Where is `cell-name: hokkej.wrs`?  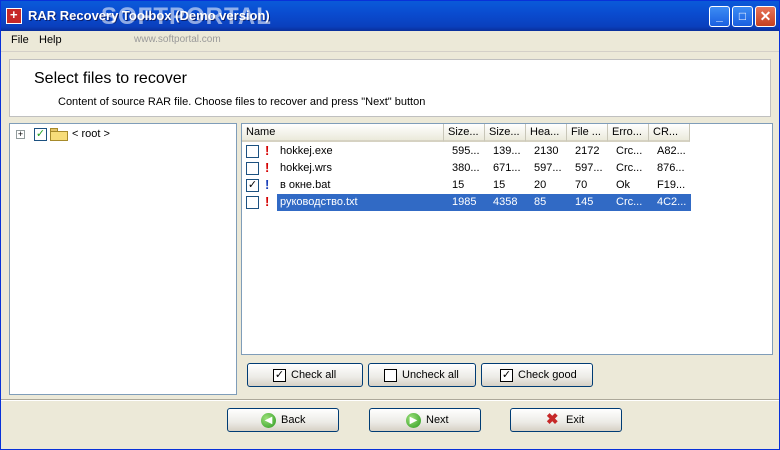
cell-name: hokkej.wrs is located at coordinates (306, 168).